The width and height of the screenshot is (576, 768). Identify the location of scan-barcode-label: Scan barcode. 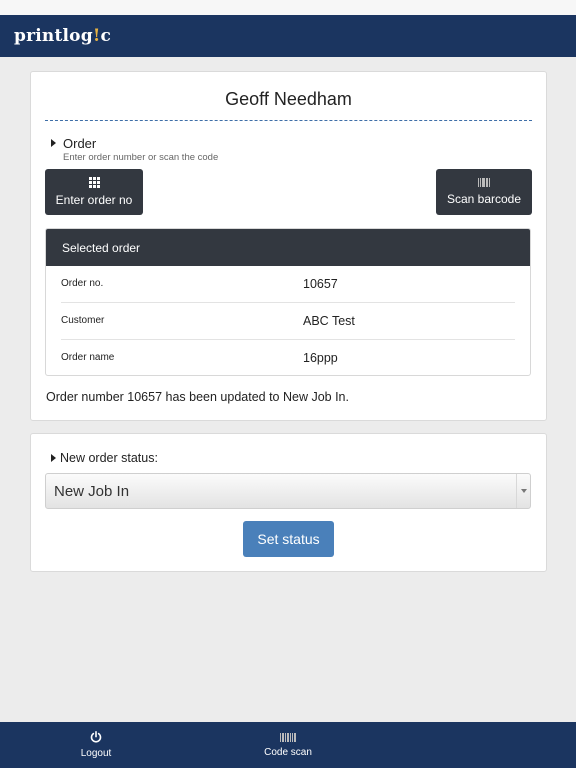
(484, 199).